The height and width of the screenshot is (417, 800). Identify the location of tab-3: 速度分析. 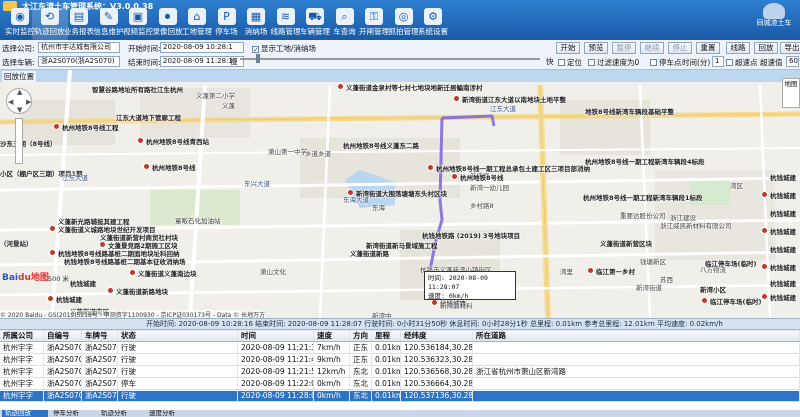
(169, 413).